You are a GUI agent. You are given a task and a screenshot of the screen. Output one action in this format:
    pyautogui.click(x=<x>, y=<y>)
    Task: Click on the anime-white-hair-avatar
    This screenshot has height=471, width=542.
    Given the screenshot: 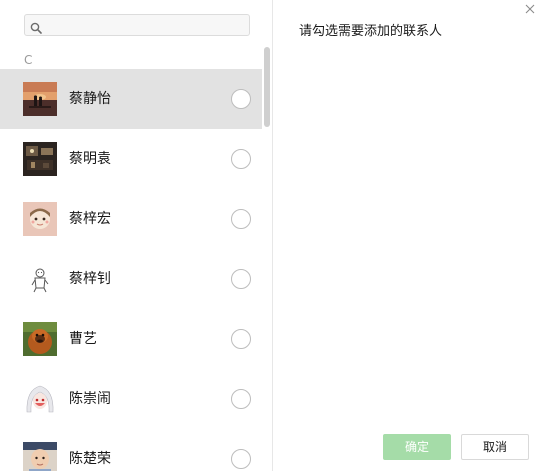 What is the action you would take?
    pyautogui.click(x=40, y=399)
    